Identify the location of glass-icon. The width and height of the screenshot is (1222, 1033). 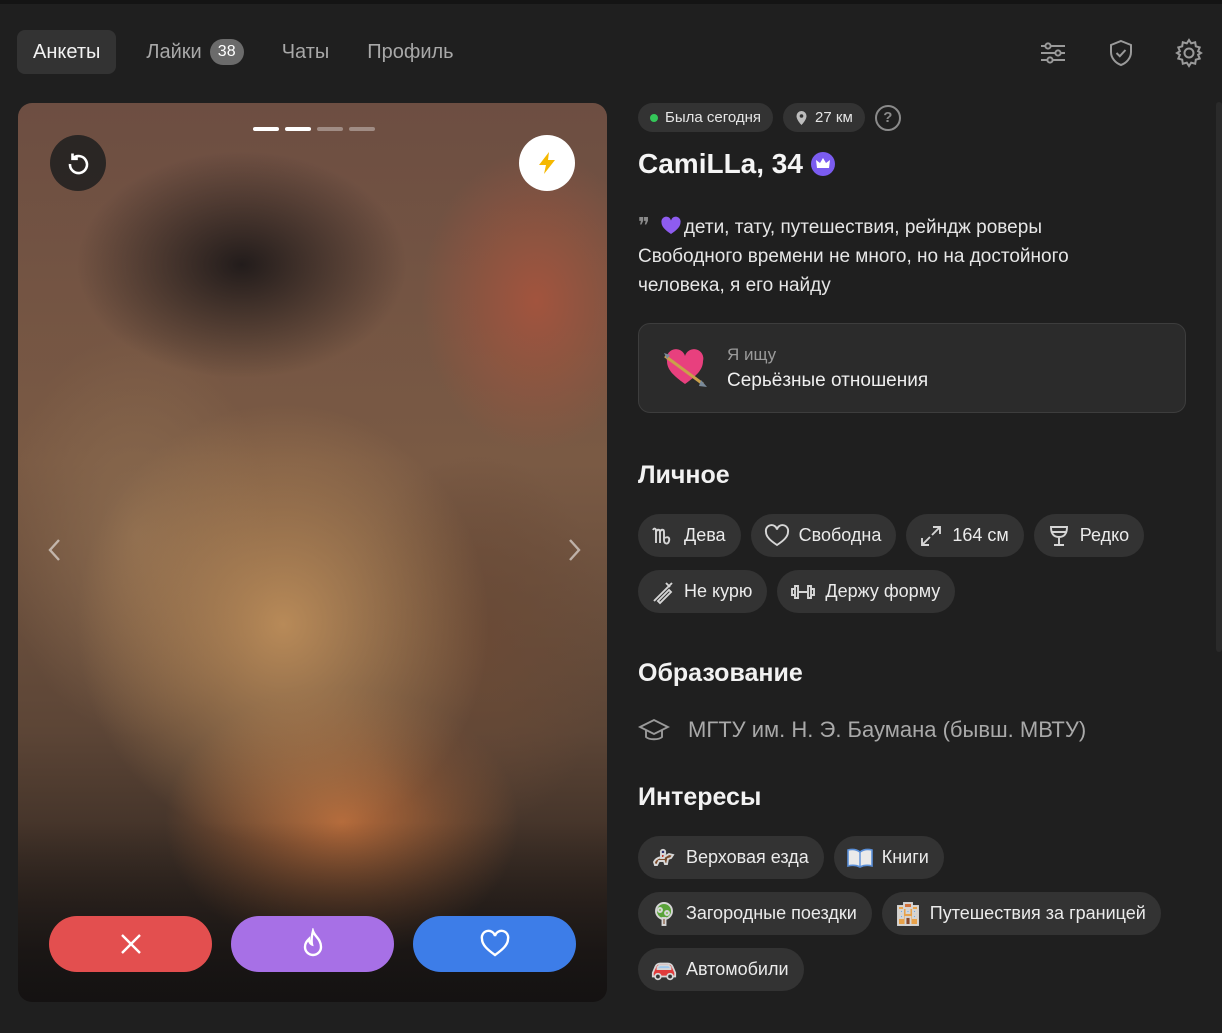
(1058, 535).